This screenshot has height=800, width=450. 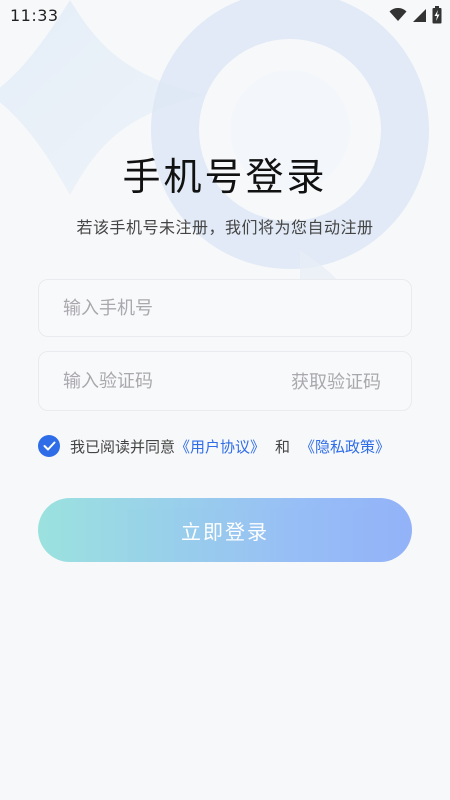 I want to click on status-icons, so click(x=415, y=15).